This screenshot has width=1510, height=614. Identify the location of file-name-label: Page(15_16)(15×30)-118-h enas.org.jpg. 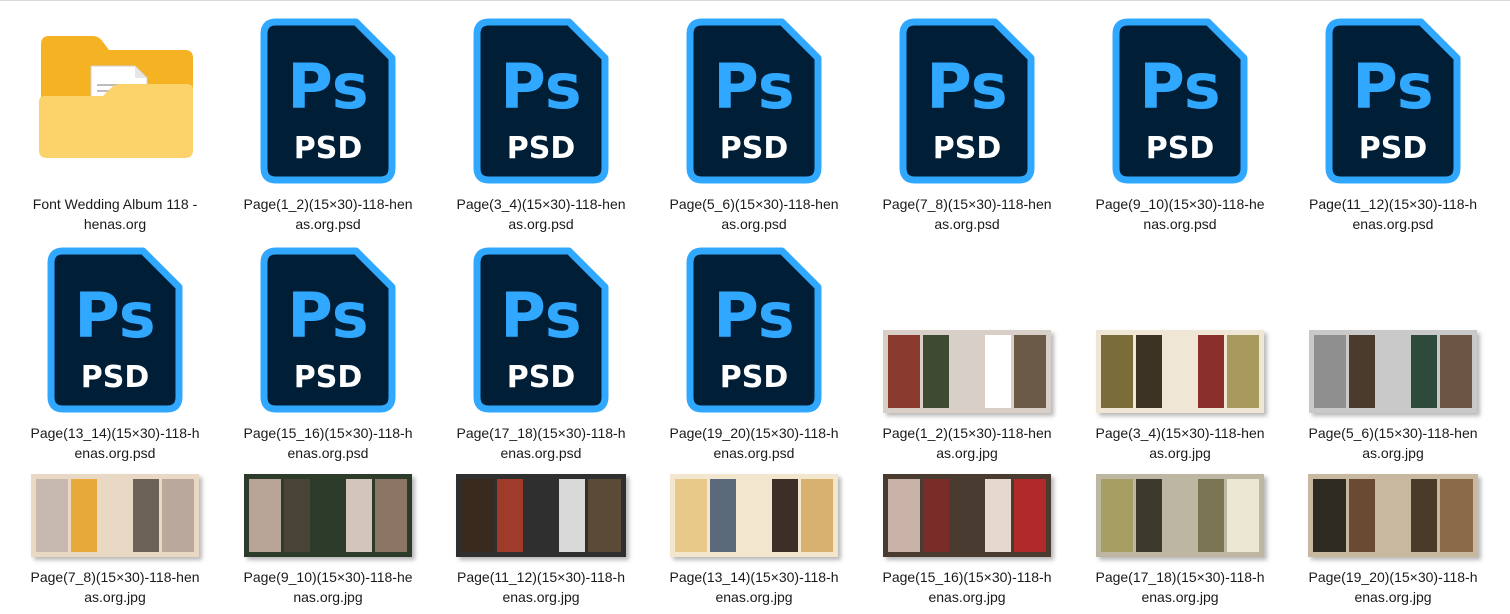
(967, 587).